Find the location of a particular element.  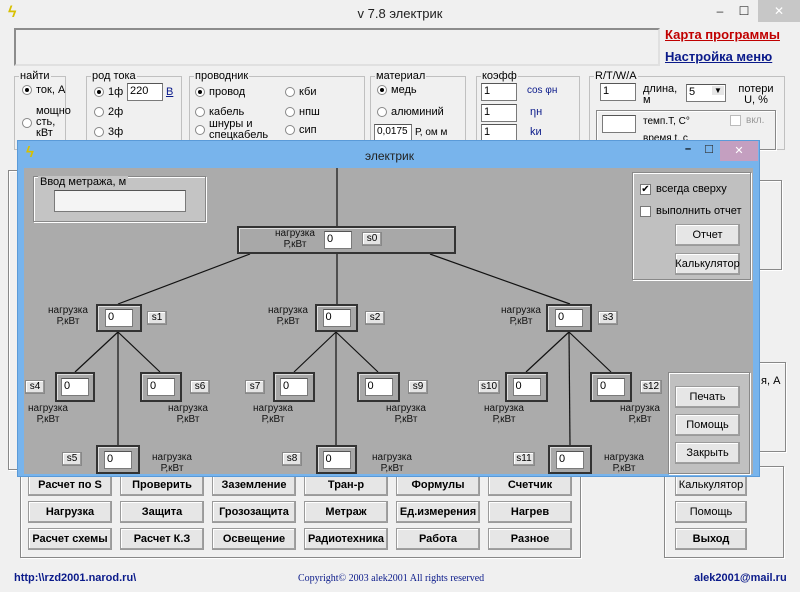

load-node-s4: 0 is located at coordinates (75, 387).